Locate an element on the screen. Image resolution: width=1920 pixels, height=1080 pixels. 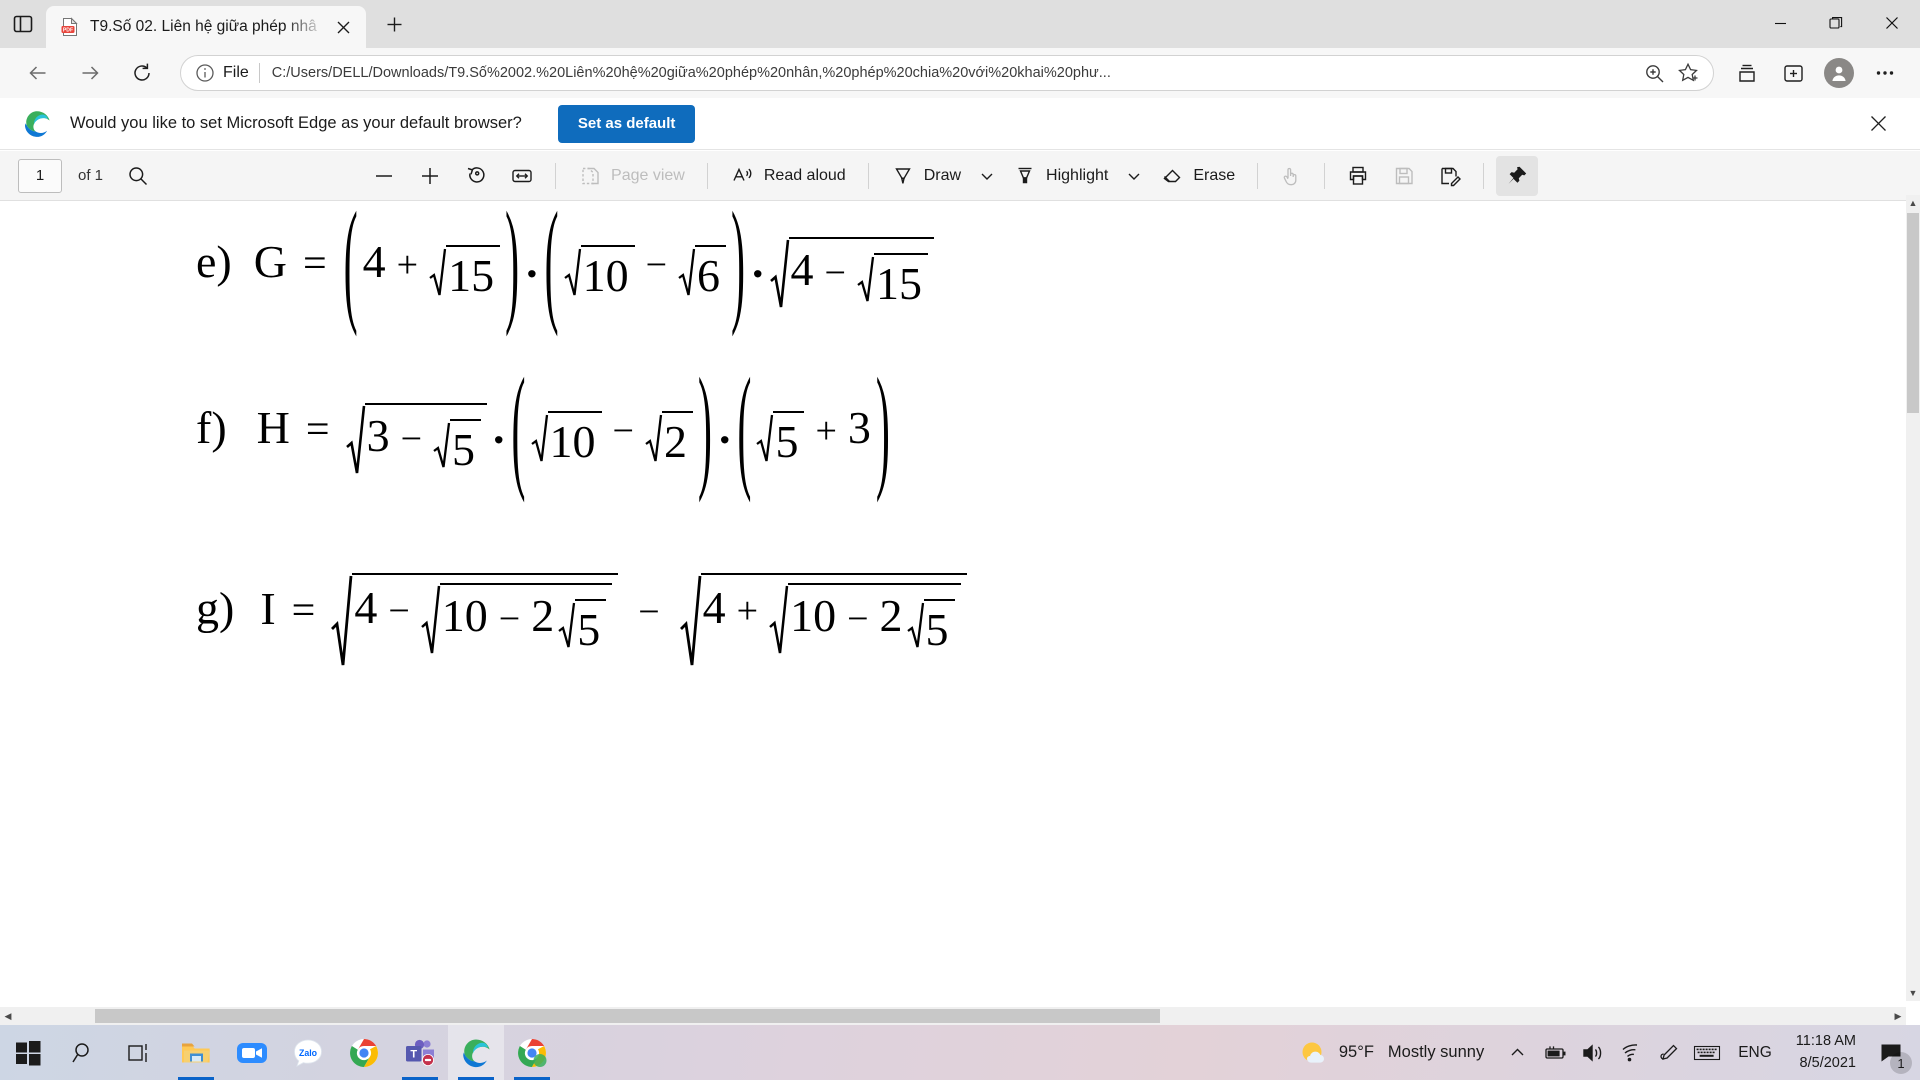
touch-keyboard-icon is located at coordinates (1707, 1052).